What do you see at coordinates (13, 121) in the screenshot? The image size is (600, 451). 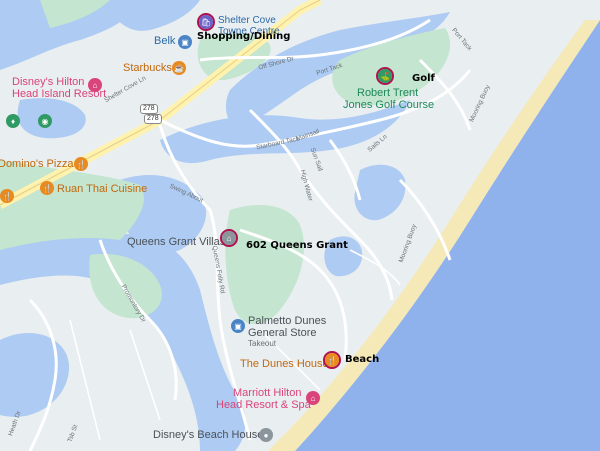 I see `park-icon: ♦` at bounding box center [13, 121].